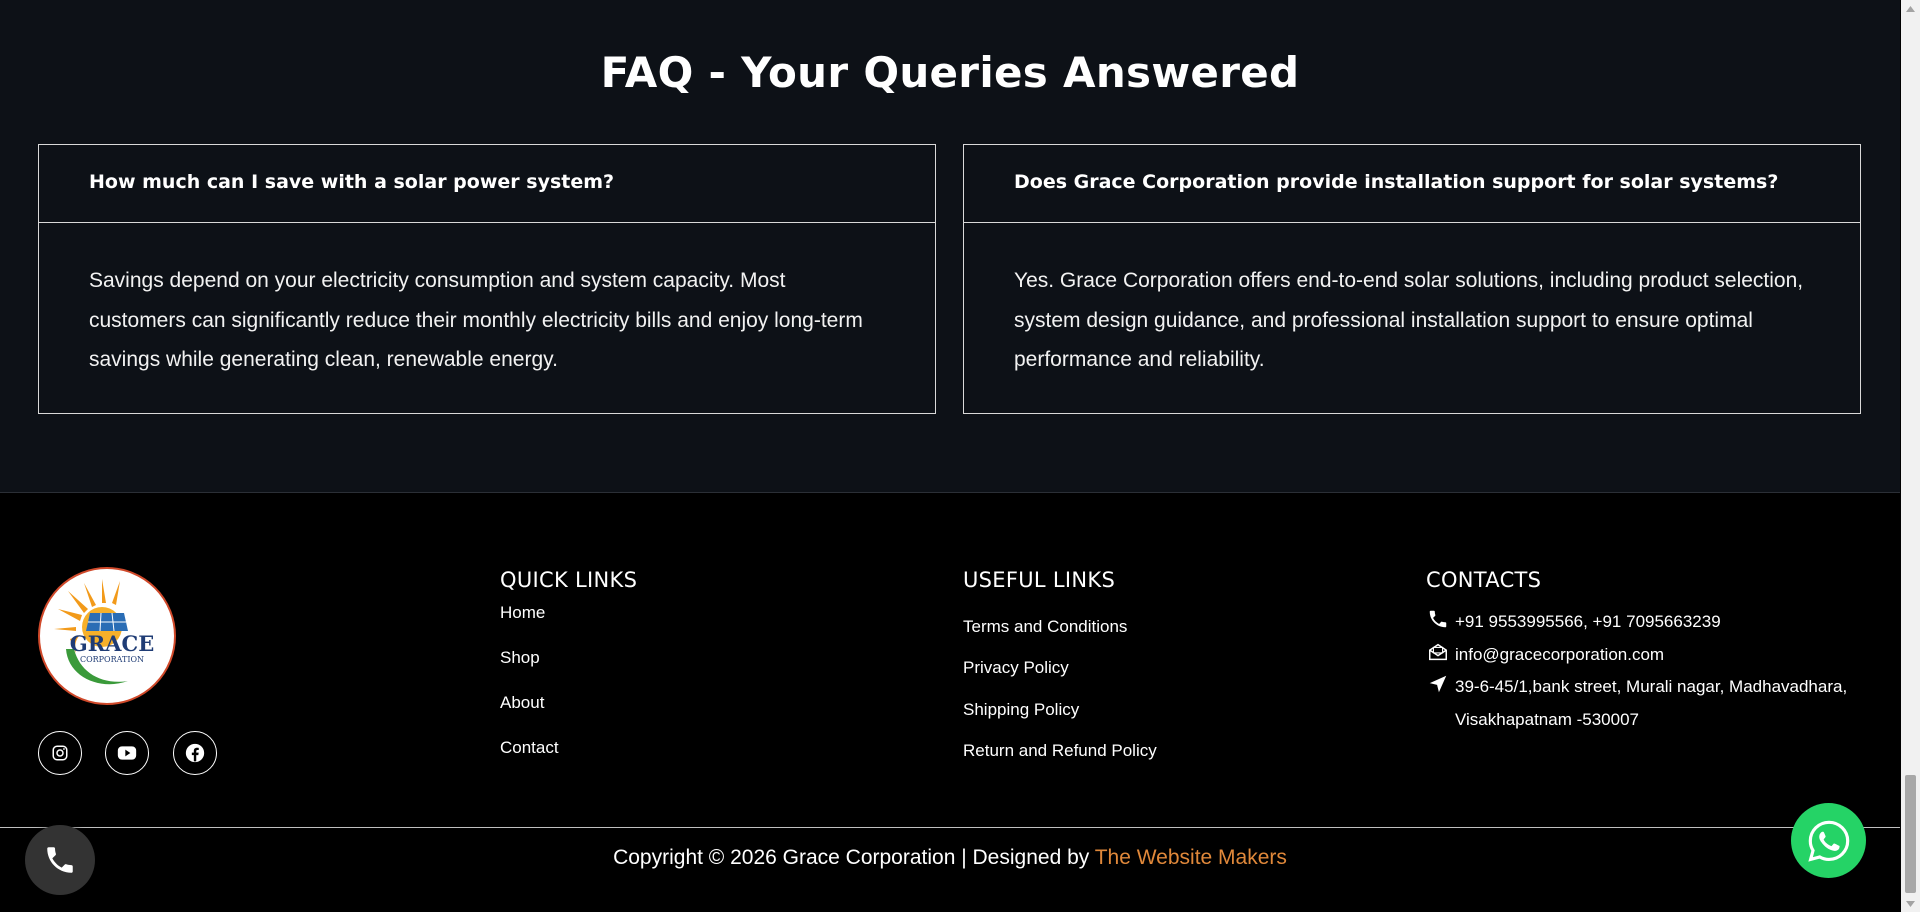 The image size is (1920, 912). What do you see at coordinates (1910, 903) in the screenshot?
I see `scroll-down-arrow-icon` at bounding box center [1910, 903].